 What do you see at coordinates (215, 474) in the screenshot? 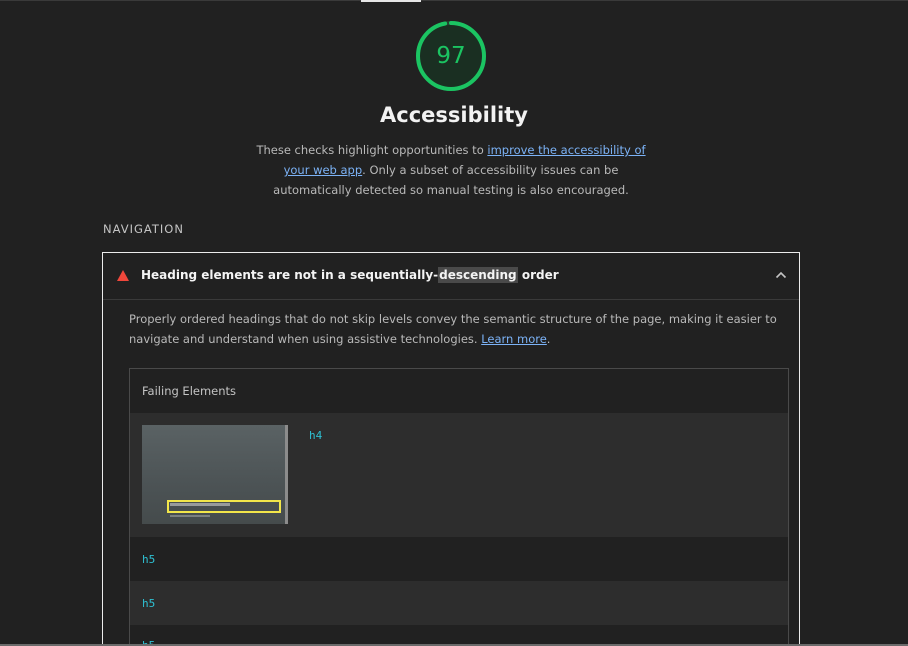
I see `element-screenshot-thumbnail` at bounding box center [215, 474].